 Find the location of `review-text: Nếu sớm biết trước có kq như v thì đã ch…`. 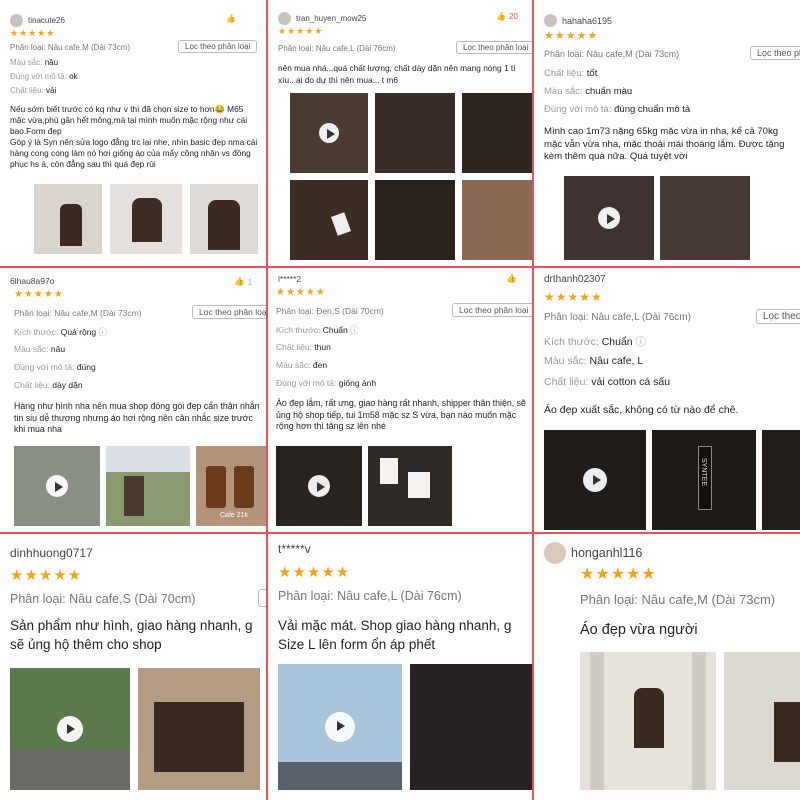

review-text: Nếu sớm biết trước có kq như v thì đã ch… is located at coordinates (134, 136).